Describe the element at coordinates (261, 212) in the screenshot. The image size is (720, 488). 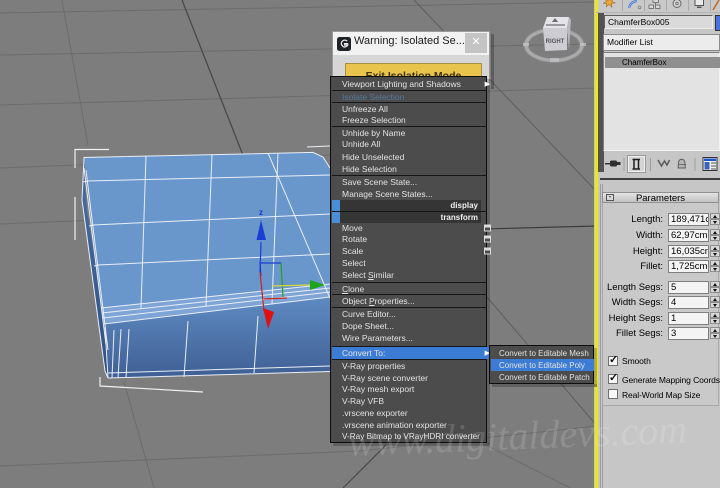
I see `svg-text: z` at that location.